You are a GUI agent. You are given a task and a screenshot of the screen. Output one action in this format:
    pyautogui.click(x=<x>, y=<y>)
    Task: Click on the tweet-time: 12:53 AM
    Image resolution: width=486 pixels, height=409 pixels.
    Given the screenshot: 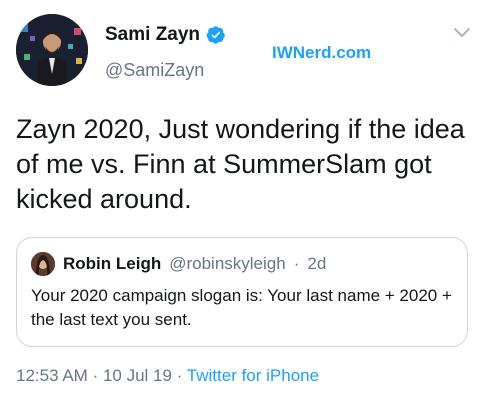 What is the action you would take?
    pyautogui.click(x=52, y=375)
    